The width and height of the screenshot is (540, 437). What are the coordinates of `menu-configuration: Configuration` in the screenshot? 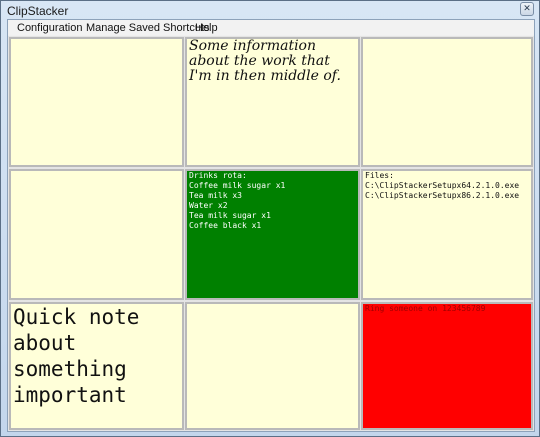 It's located at (49, 28).